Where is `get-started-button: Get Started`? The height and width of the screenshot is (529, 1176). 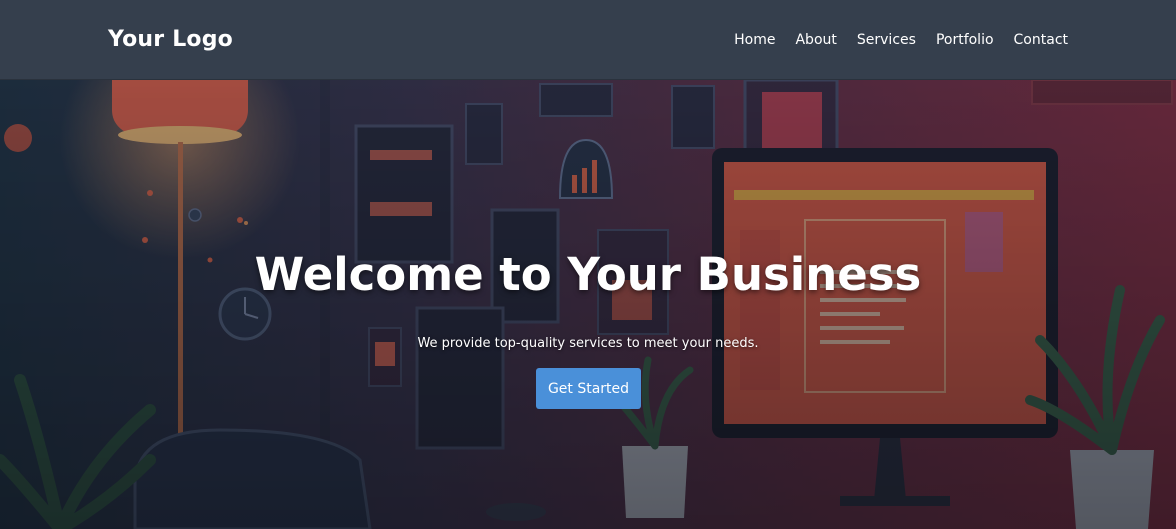
get-started-button: Get Started is located at coordinates (588, 388).